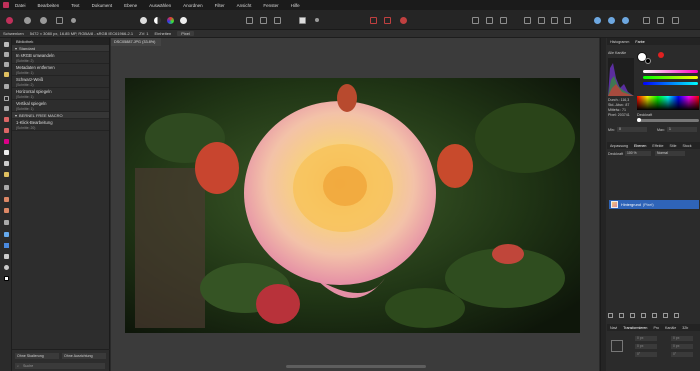  I want to click on selection-subtract-icon, so click(277, 20).